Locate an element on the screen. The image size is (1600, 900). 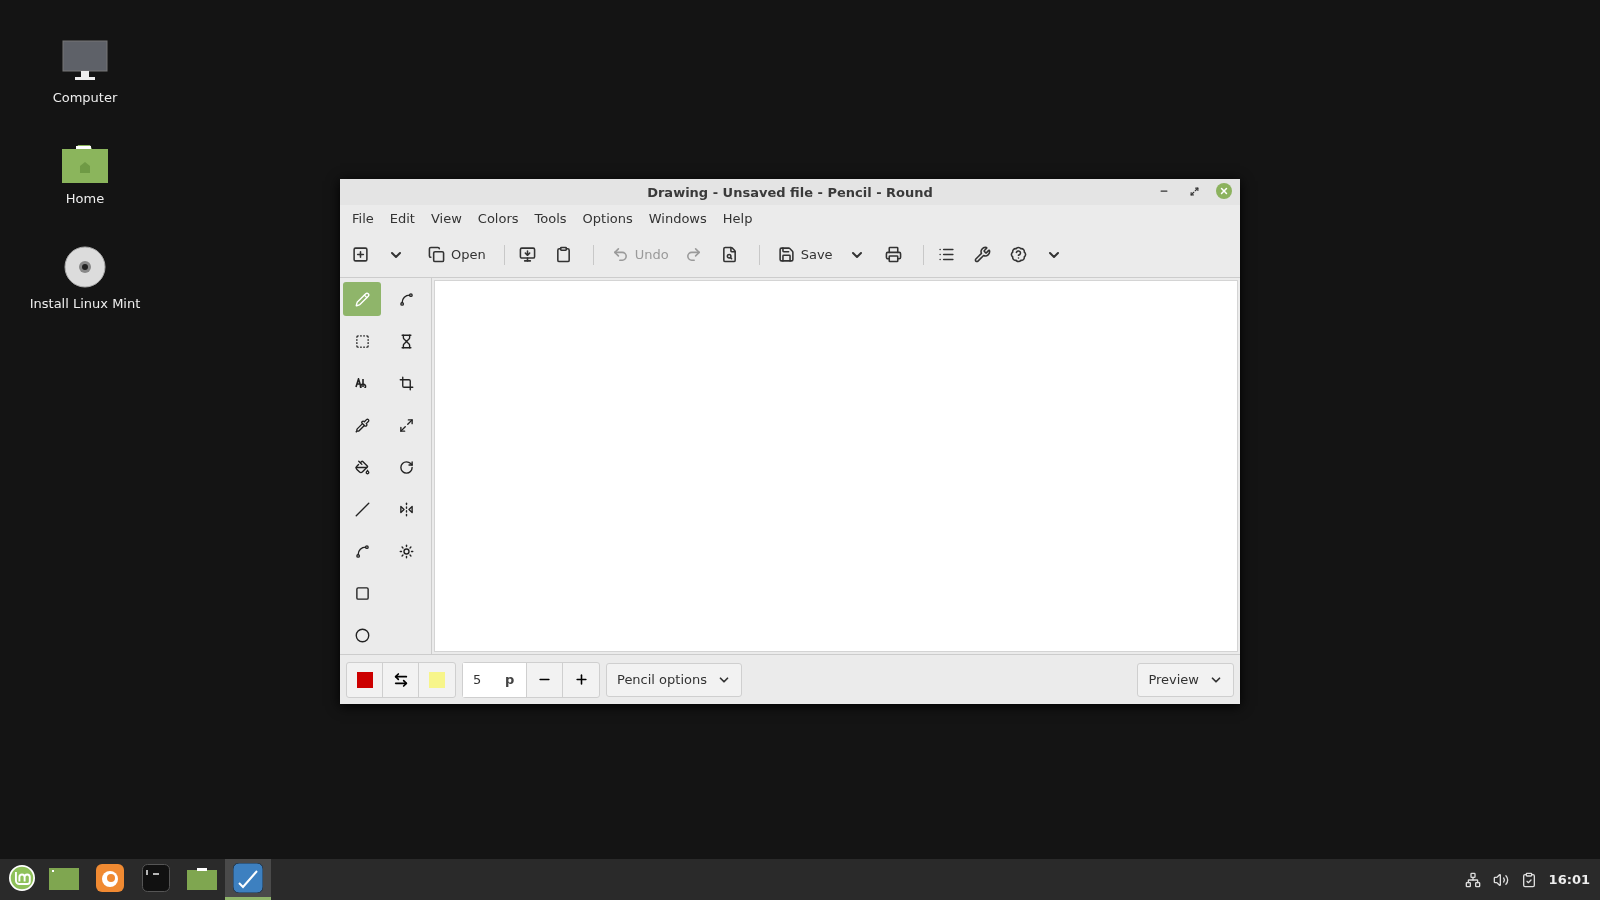
text-tool-icon is located at coordinates (362, 383).